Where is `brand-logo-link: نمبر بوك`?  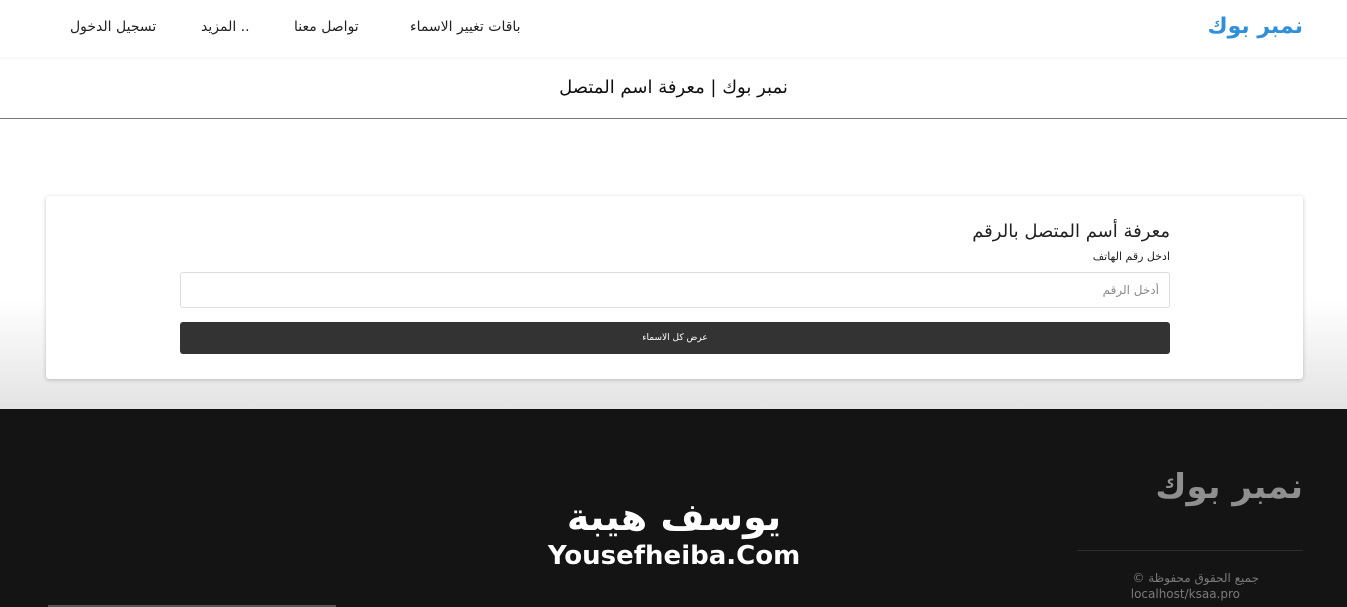 brand-logo-link: نمبر بوك is located at coordinates (1255, 26).